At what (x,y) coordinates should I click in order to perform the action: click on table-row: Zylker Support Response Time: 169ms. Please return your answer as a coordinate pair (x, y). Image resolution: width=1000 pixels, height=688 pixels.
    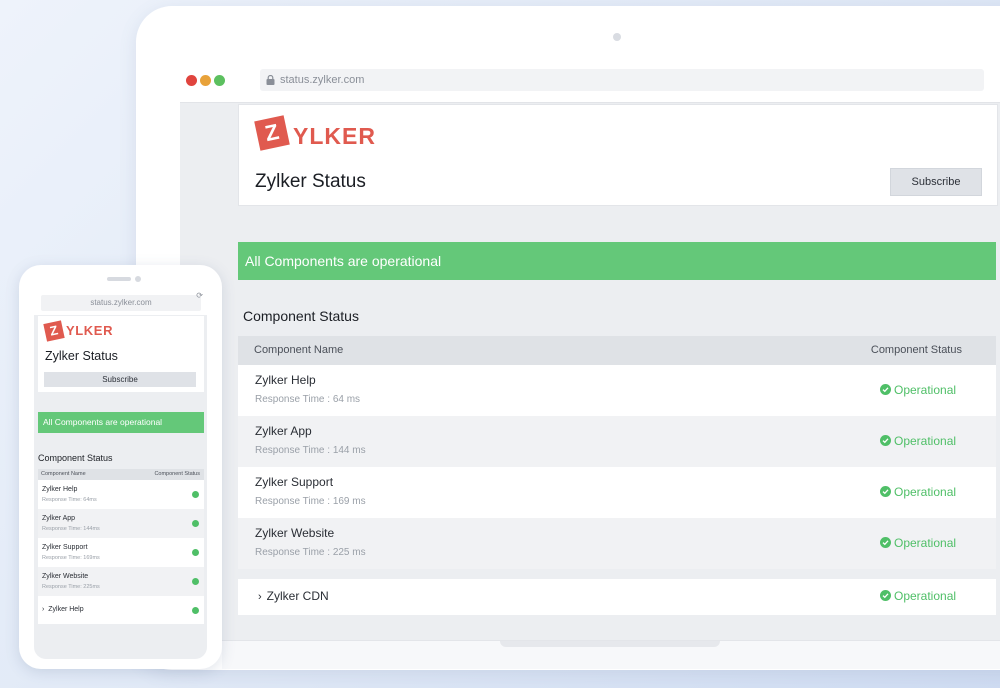
    Looking at the image, I should click on (121, 552).